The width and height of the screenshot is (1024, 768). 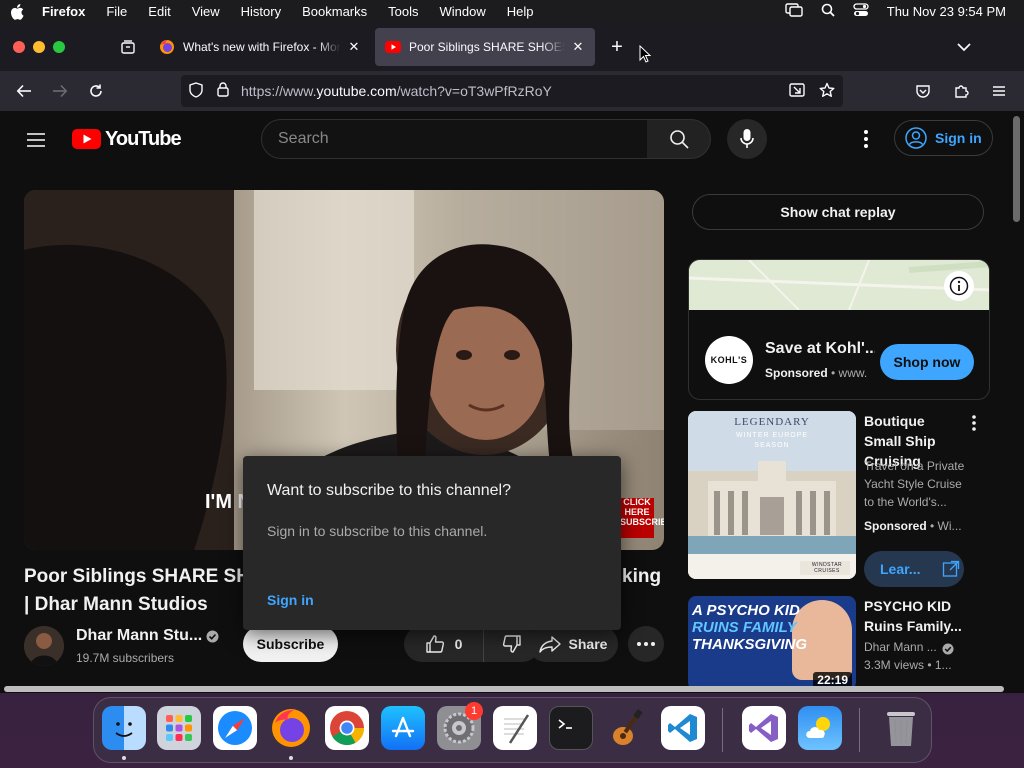 I want to click on control-center-icon, so click(x=861, y=11).